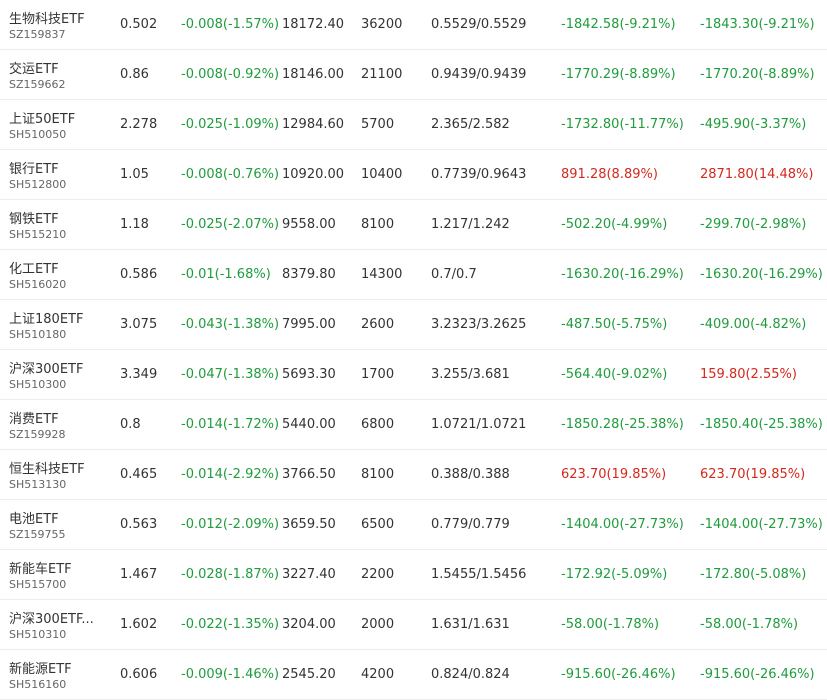  Describe the element at coordinates (479, 324) in the screenshot. I see `cost-price: 3.2323/3.2625` at that location.